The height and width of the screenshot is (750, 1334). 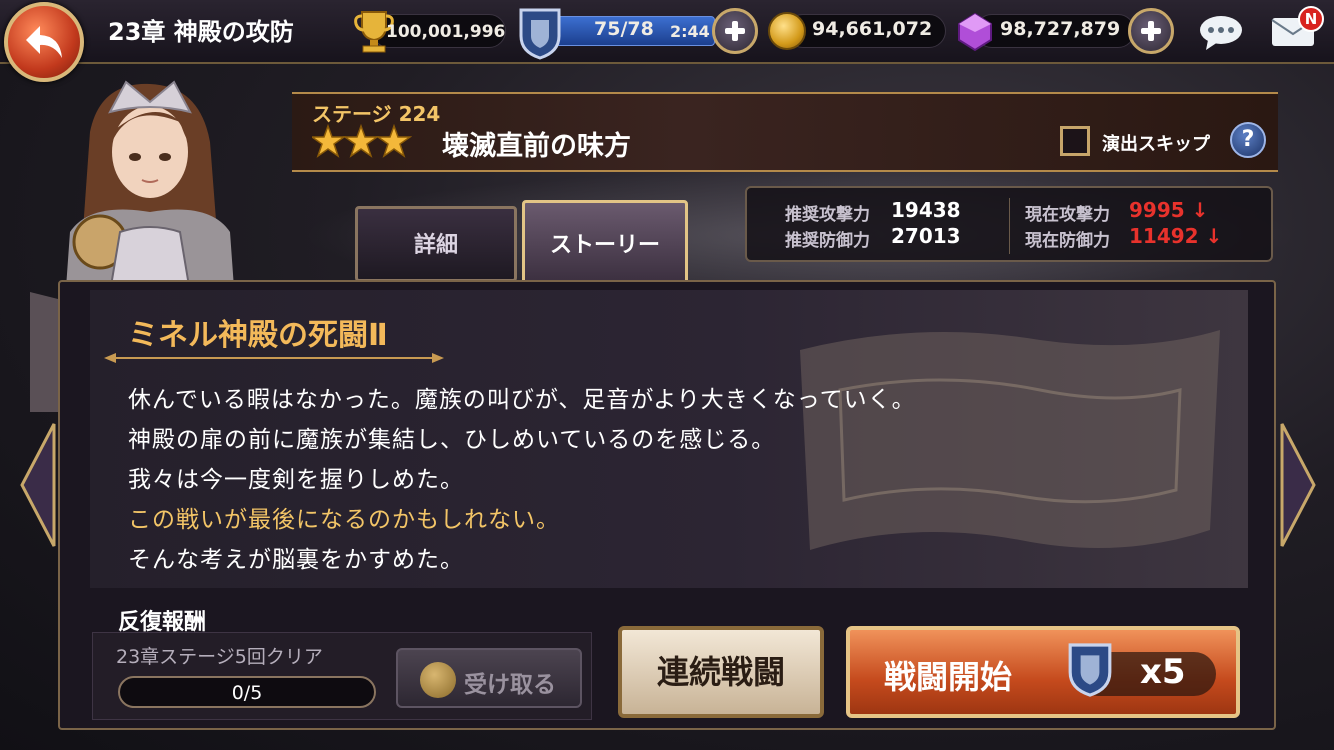 I want to click on story-line: 神殿の扉の前に魔族が集結し、ひしめいているのを感じる。, so click(x=452, y=440).